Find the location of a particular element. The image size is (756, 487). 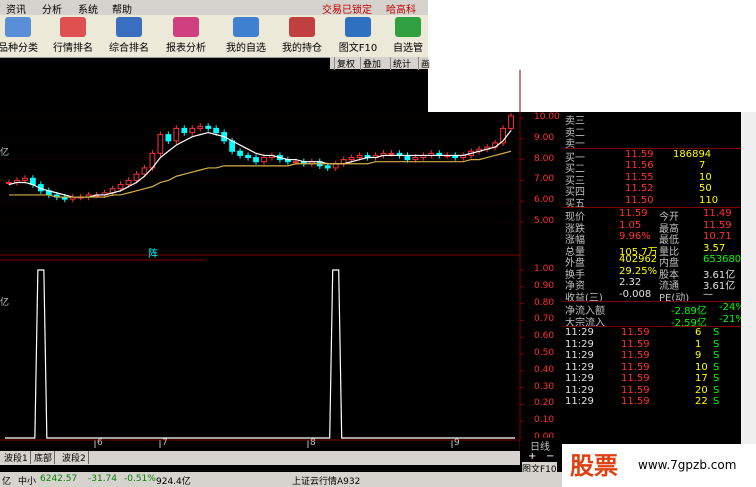

menu-system: 系统 is located at coordinates (88, 8).